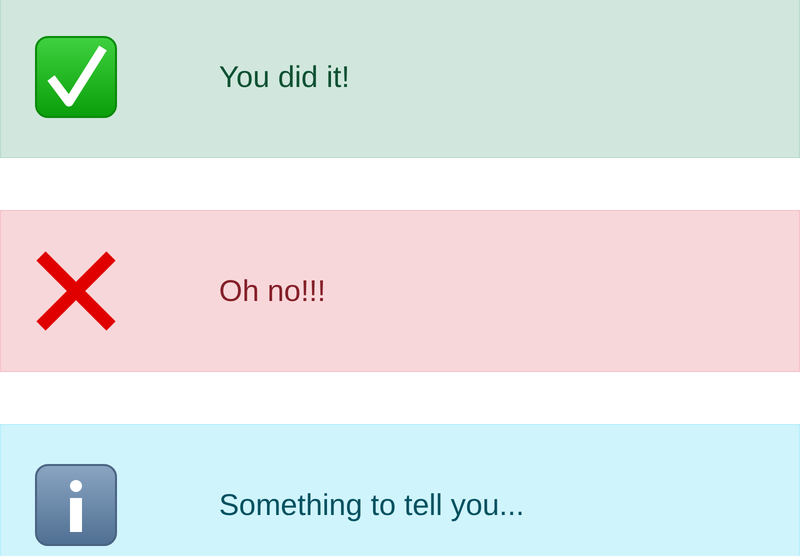 The image size is (800, 560). Describe the element at coordinates (76, 505) in the screenshot. I see `info-icon` at that location.